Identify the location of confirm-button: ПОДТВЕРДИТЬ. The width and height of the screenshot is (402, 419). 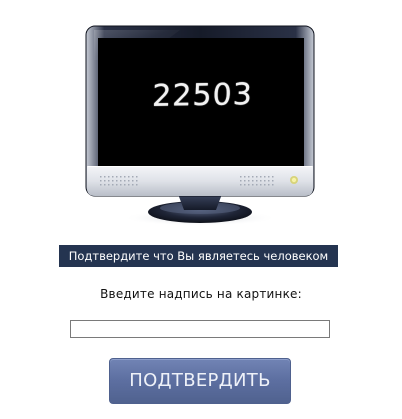
(200, 381).